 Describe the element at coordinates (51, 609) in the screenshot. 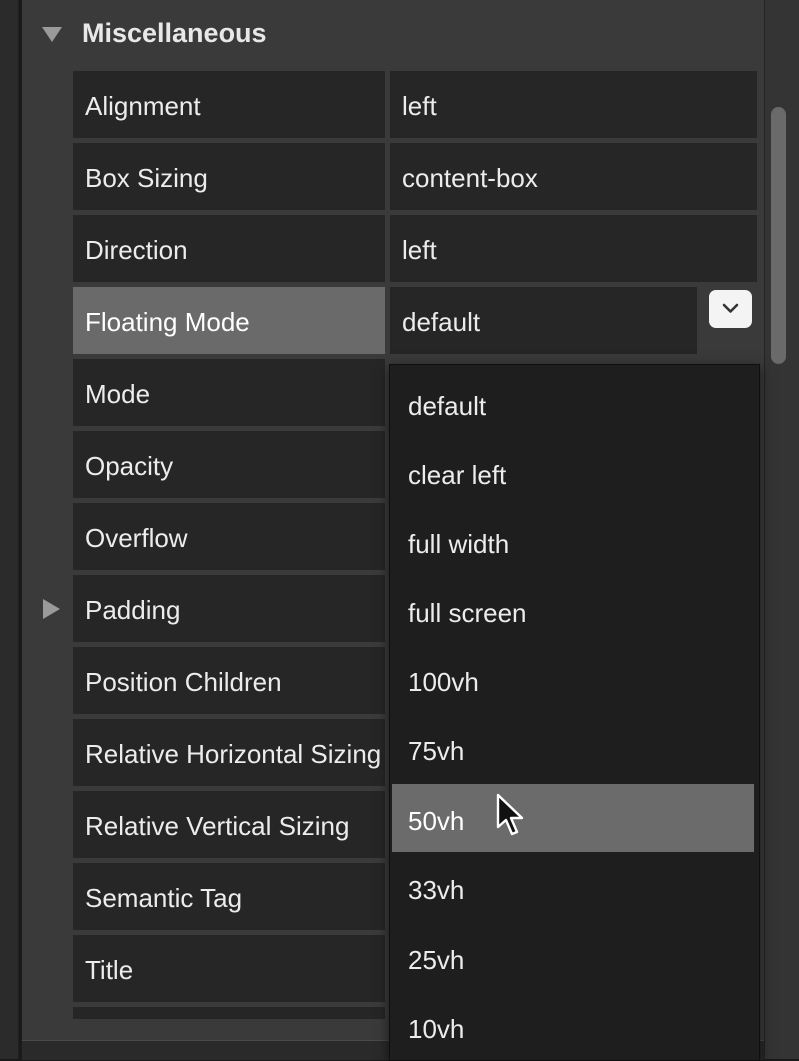

I see `triangle-right-icon` at that location.